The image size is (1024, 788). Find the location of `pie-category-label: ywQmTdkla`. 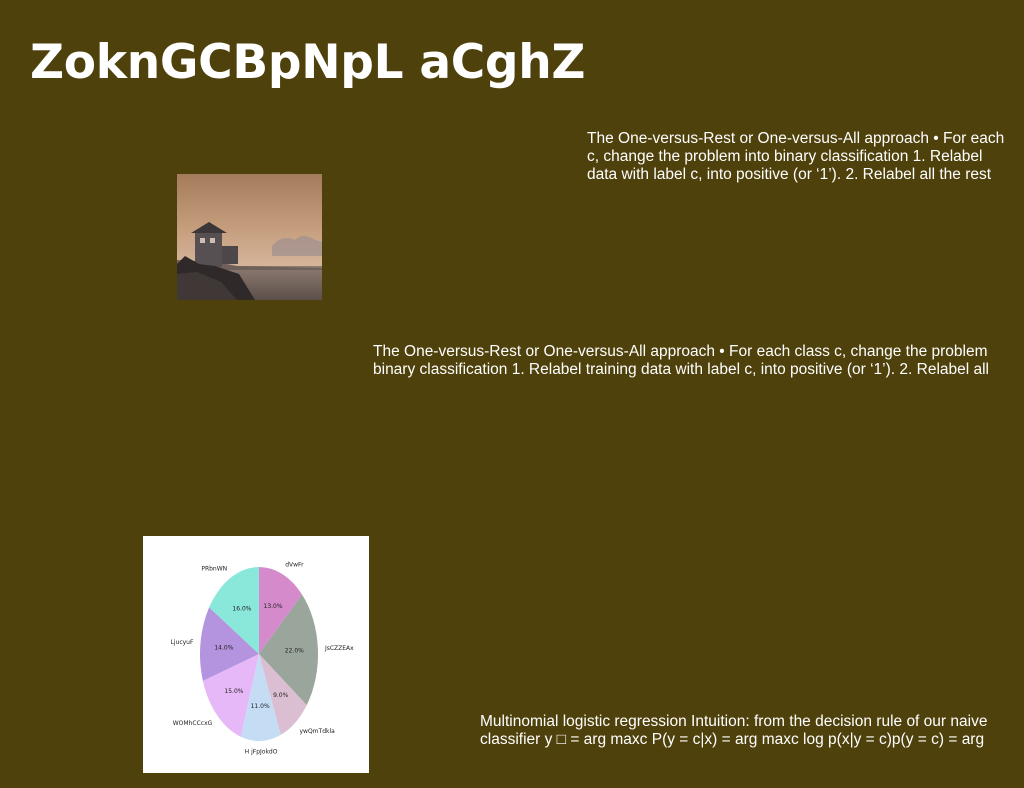

pie-category-label: ywQmTdkla is located at coordinates (318, 731).